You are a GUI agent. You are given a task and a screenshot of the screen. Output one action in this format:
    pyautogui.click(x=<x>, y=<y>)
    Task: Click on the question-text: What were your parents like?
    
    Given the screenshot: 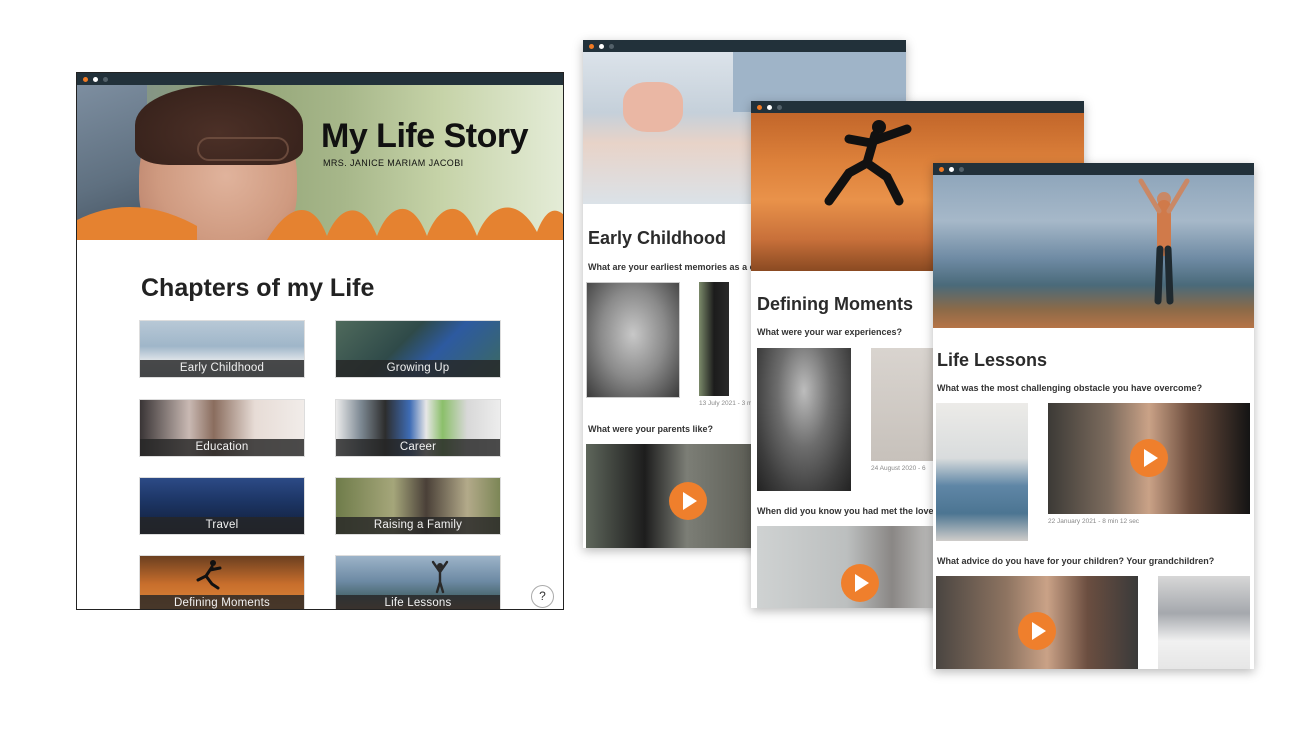 What is the action you would take?
    pyautogui.click(x=651, y=429)
    